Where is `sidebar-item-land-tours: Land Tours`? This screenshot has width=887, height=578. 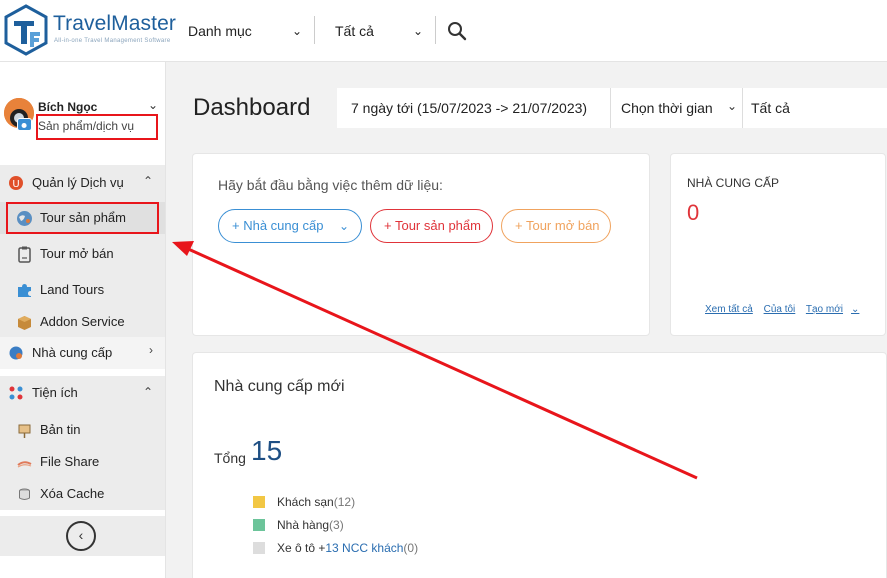
sidebar-item-land-tours: Land Tours is located at coordinates (82, 290).